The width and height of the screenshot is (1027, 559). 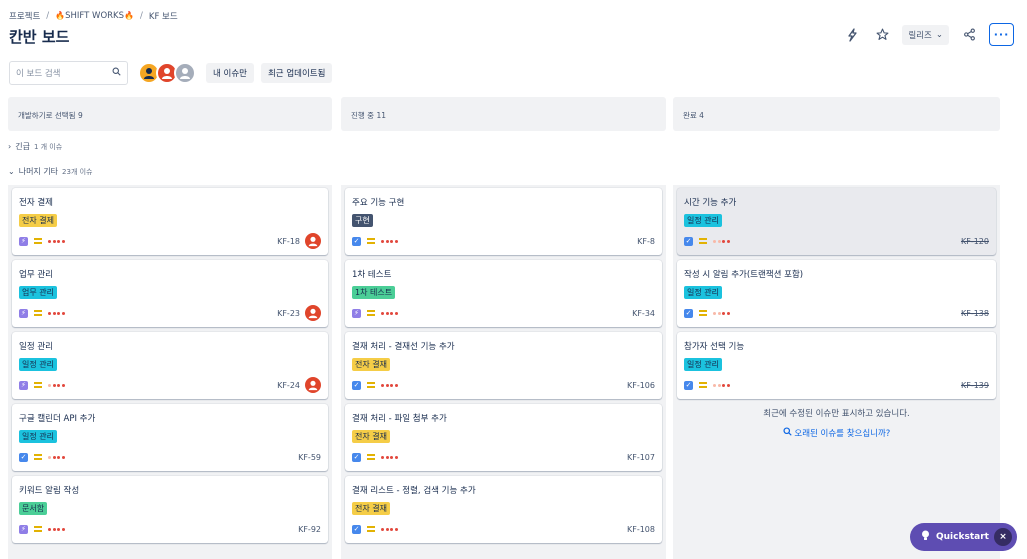 I want to click on issue-key: KF-59, so click(x=309, y=457).